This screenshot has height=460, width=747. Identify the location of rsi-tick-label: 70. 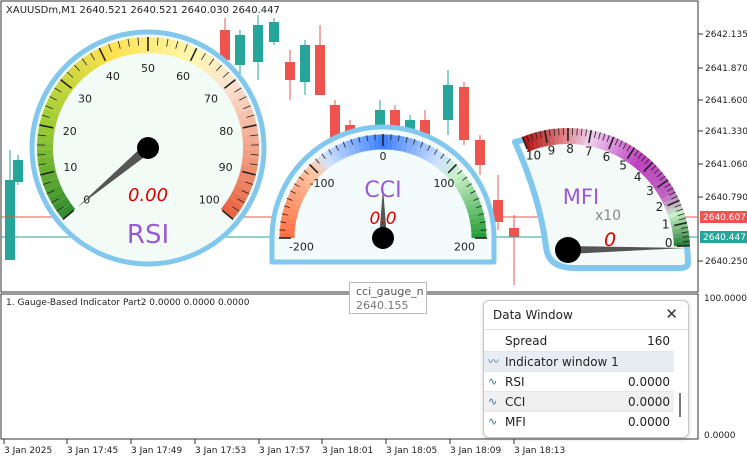
(211, 99).